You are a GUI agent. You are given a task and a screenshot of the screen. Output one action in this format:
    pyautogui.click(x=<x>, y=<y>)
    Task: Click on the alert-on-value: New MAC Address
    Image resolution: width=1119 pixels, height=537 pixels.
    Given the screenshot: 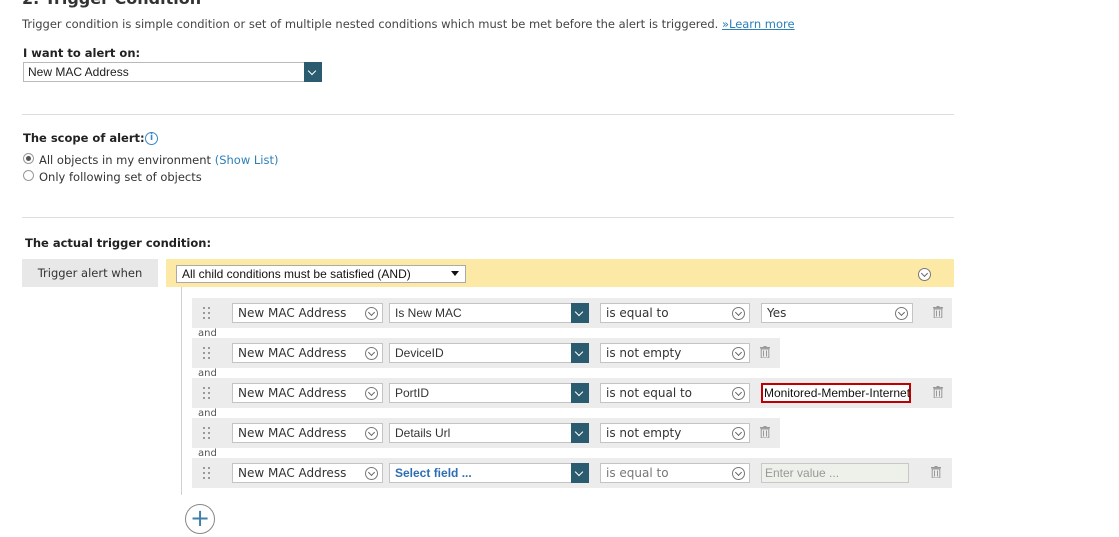 What is the action you would take?
    pyautogui.click(x=78, y=72)
    